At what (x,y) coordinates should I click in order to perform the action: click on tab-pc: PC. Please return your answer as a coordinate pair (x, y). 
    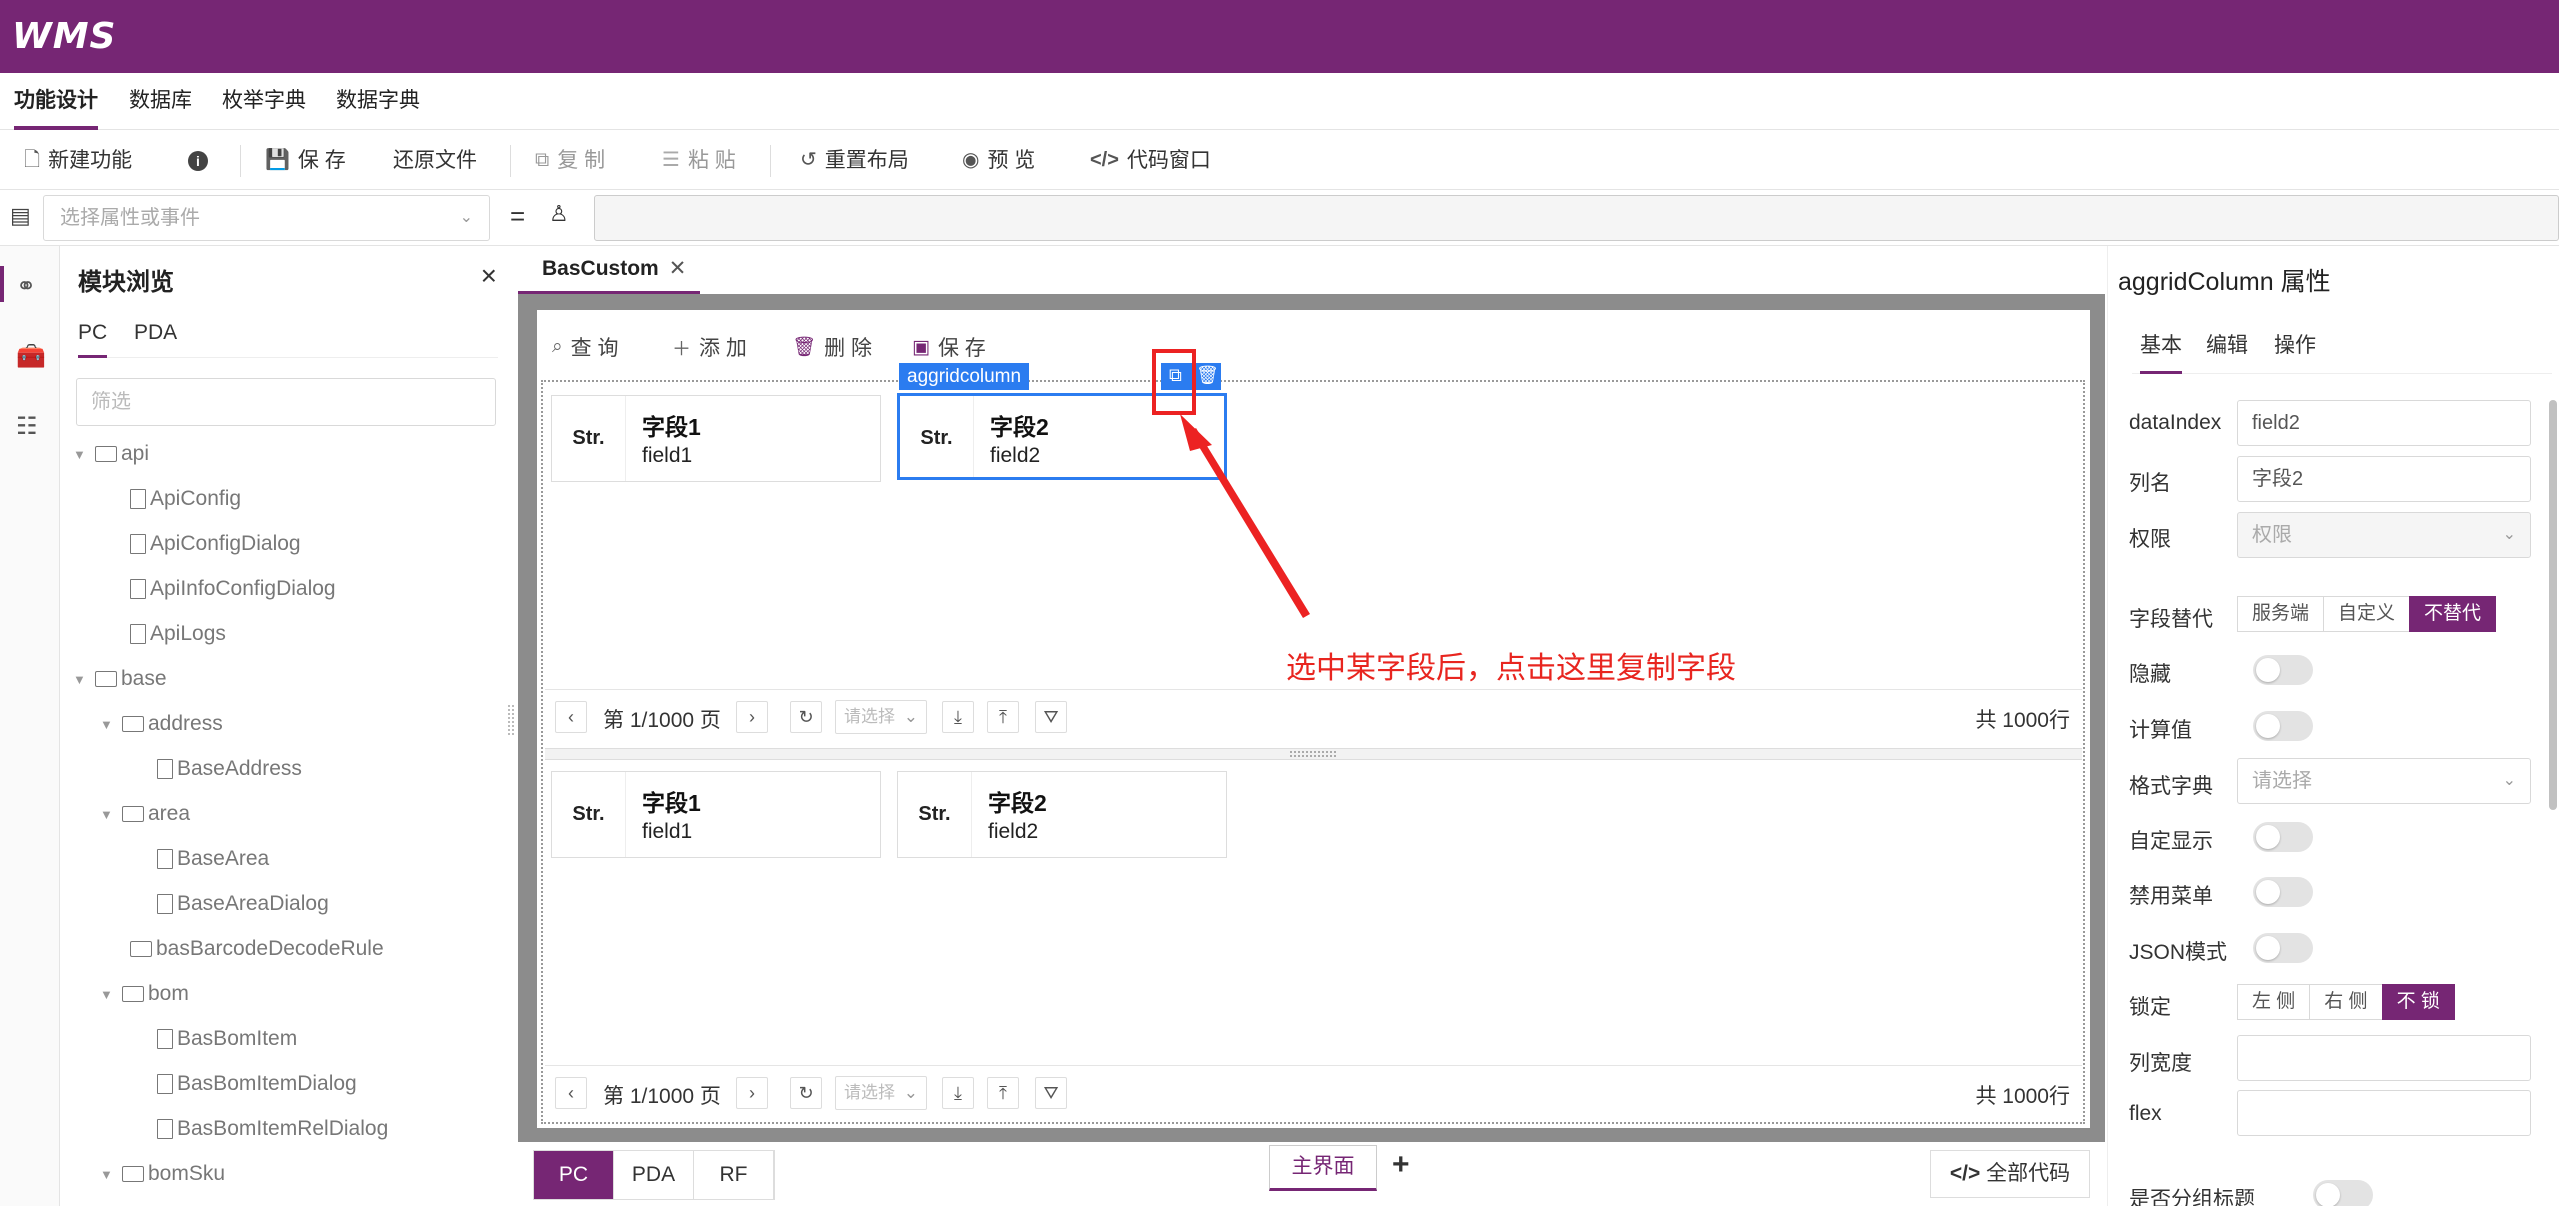
    Looking at the image, I should click on (574, 1175).